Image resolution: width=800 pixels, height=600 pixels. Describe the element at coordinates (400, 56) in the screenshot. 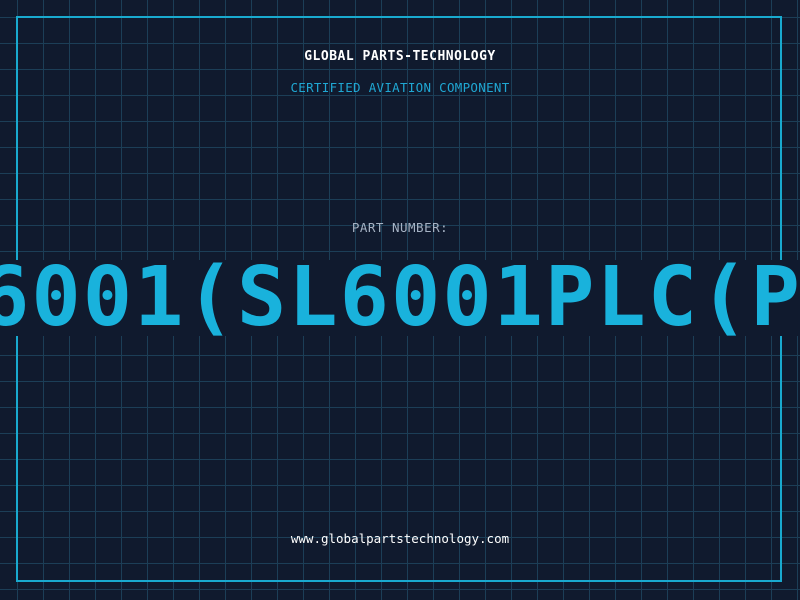

I see `company-name: GLOBAL PARTS-TECHNOLOGY` at that location.